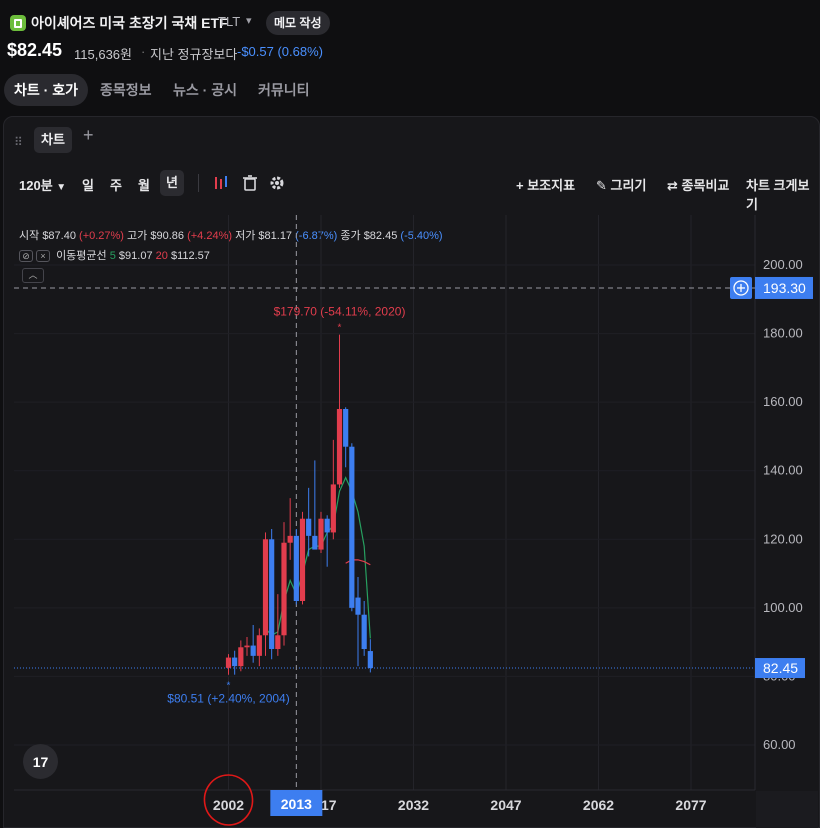 The height and width of the screenshot is (828, 820). Describe the element at coordinates (340, 312) in the screenshot. I see `max-price-annotation: $179.70 (-54.11%, 2020)` at that location.